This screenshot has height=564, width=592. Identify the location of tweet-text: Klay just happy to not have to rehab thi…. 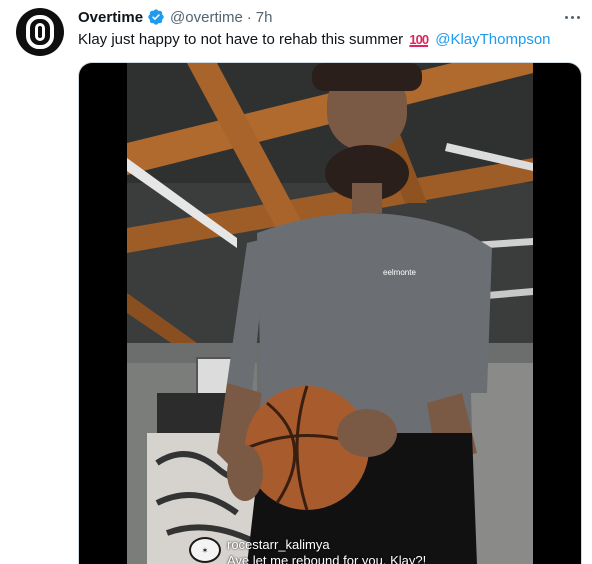
(314, 40).